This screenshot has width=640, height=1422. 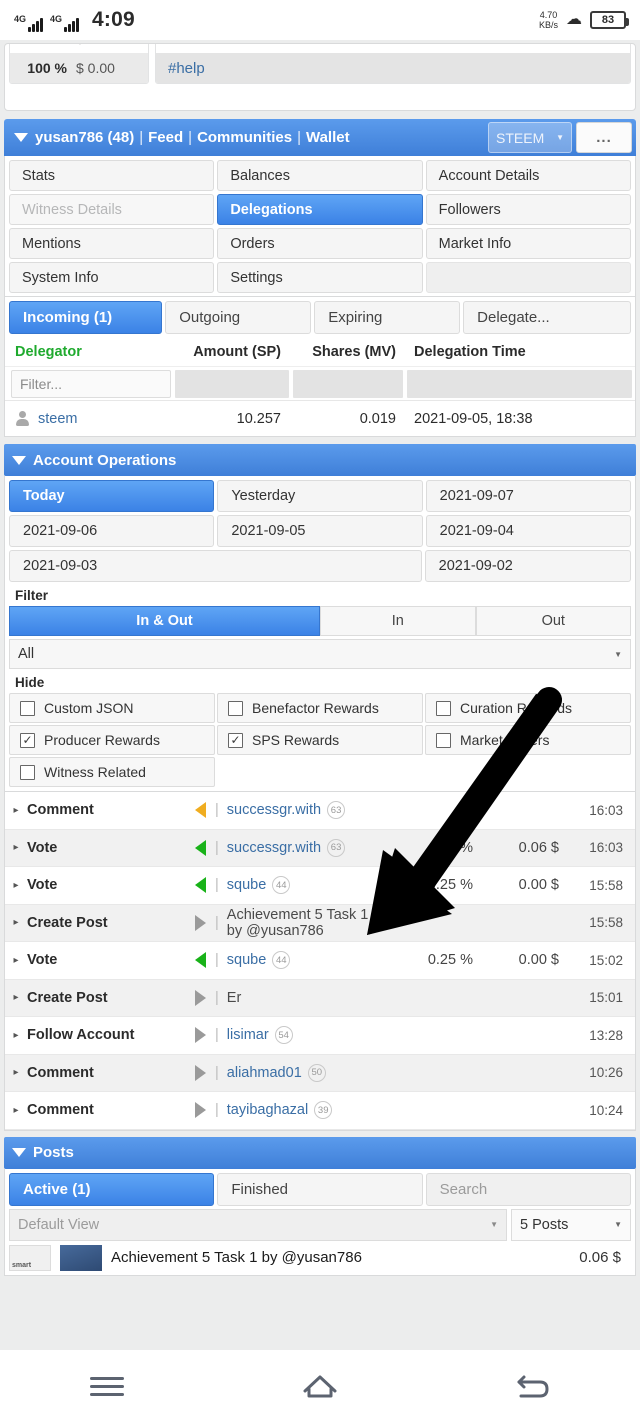 What do you see at coordinates (320, 277) in the screenshot?
I see `nav-item-settings: Settings` at bounding box center [320, 277].